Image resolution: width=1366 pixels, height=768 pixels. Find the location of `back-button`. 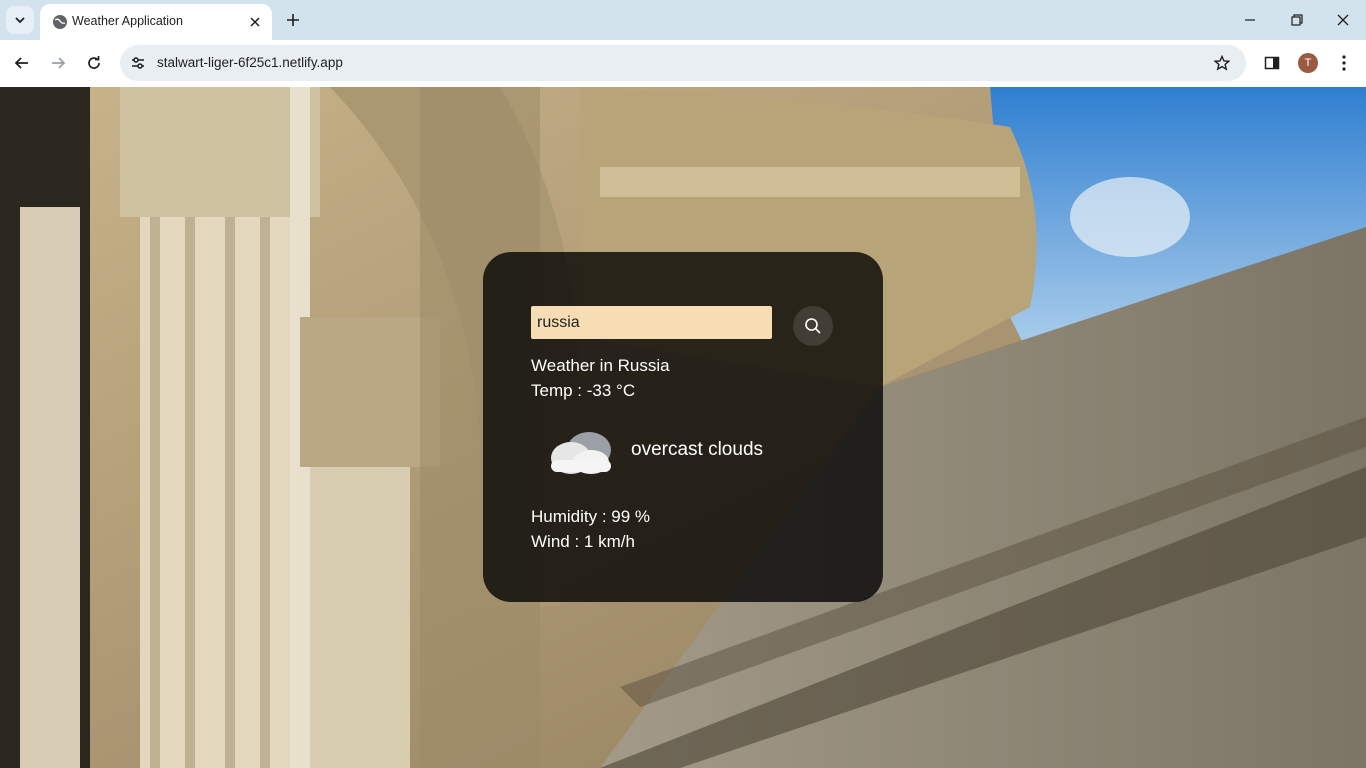

back-button is located at coordinates (22, 63).